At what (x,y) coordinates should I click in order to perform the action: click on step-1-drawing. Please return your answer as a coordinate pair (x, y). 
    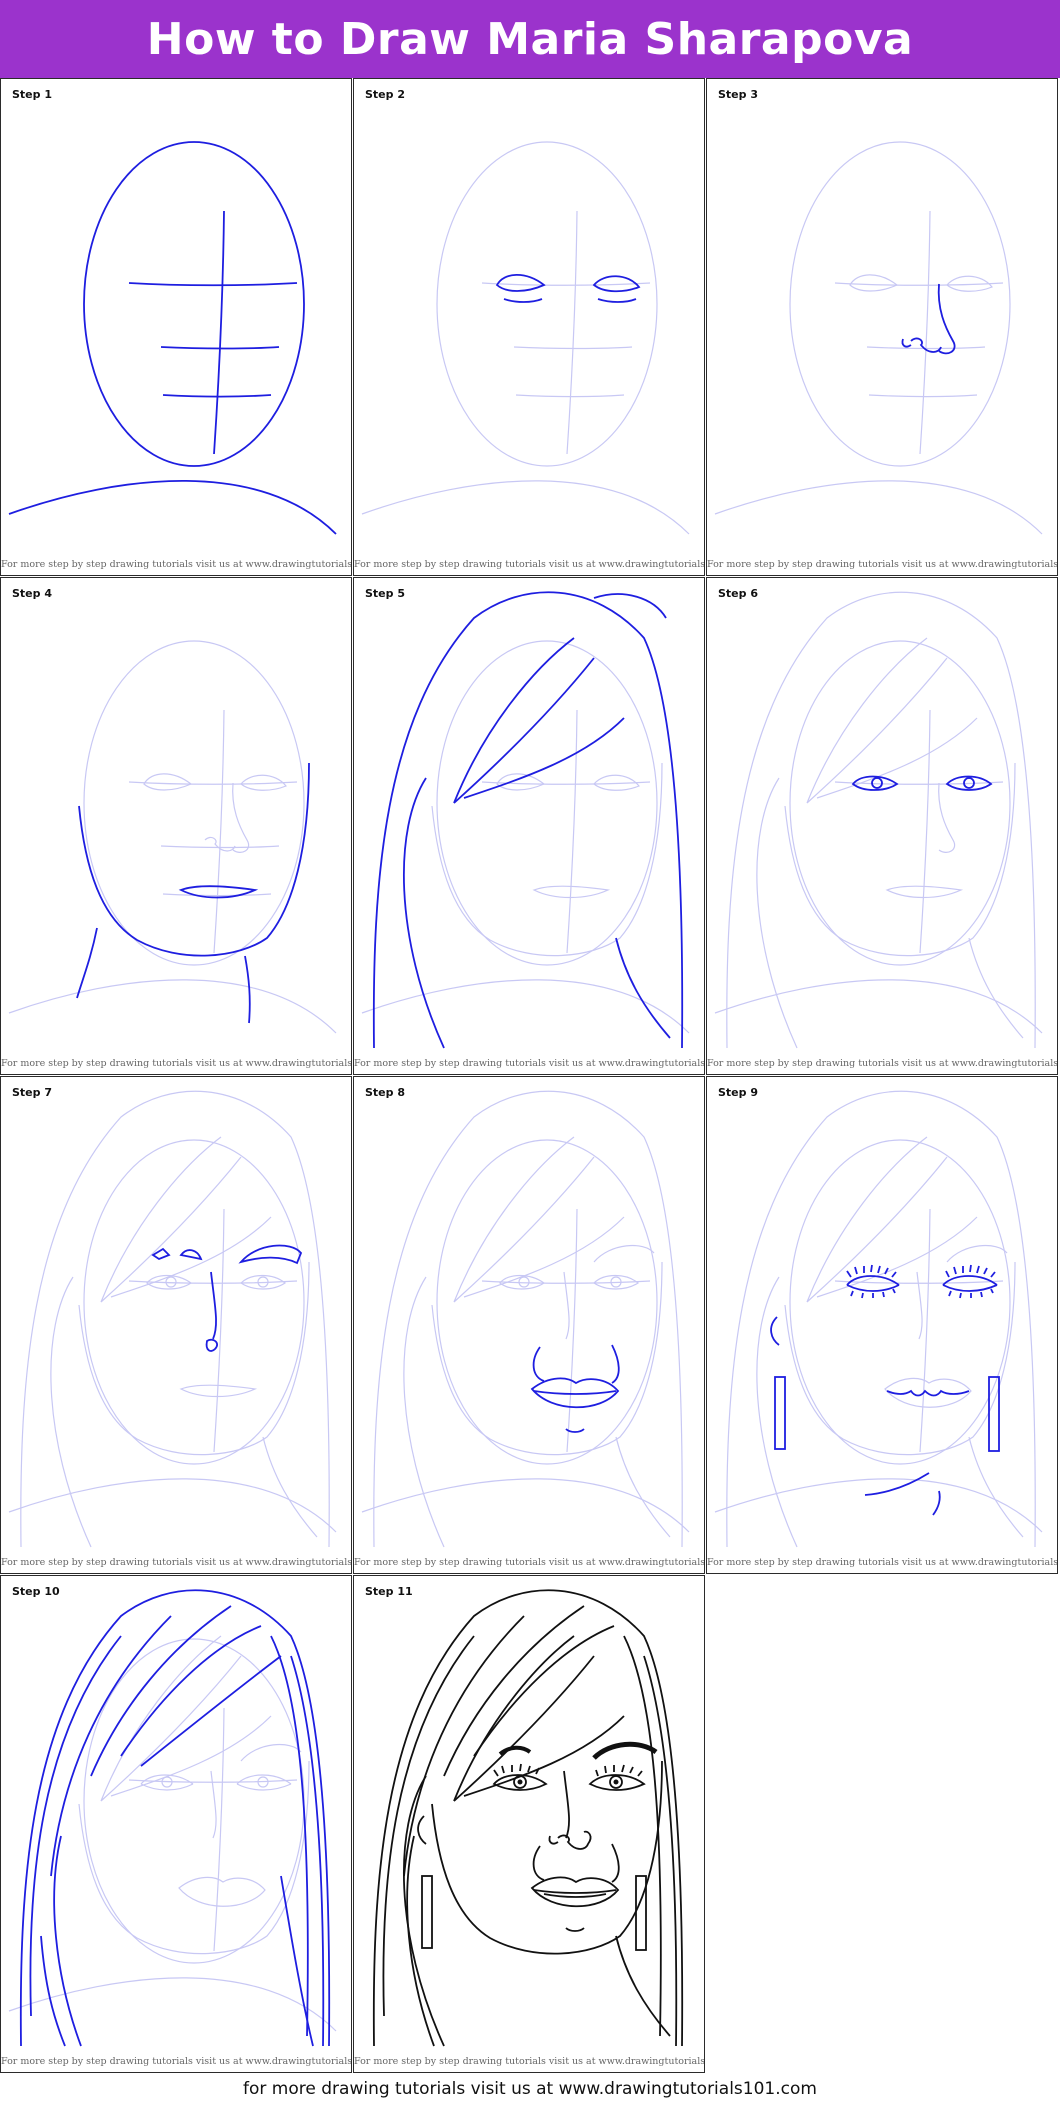
    Looking at the image, I should click on (172, 338).